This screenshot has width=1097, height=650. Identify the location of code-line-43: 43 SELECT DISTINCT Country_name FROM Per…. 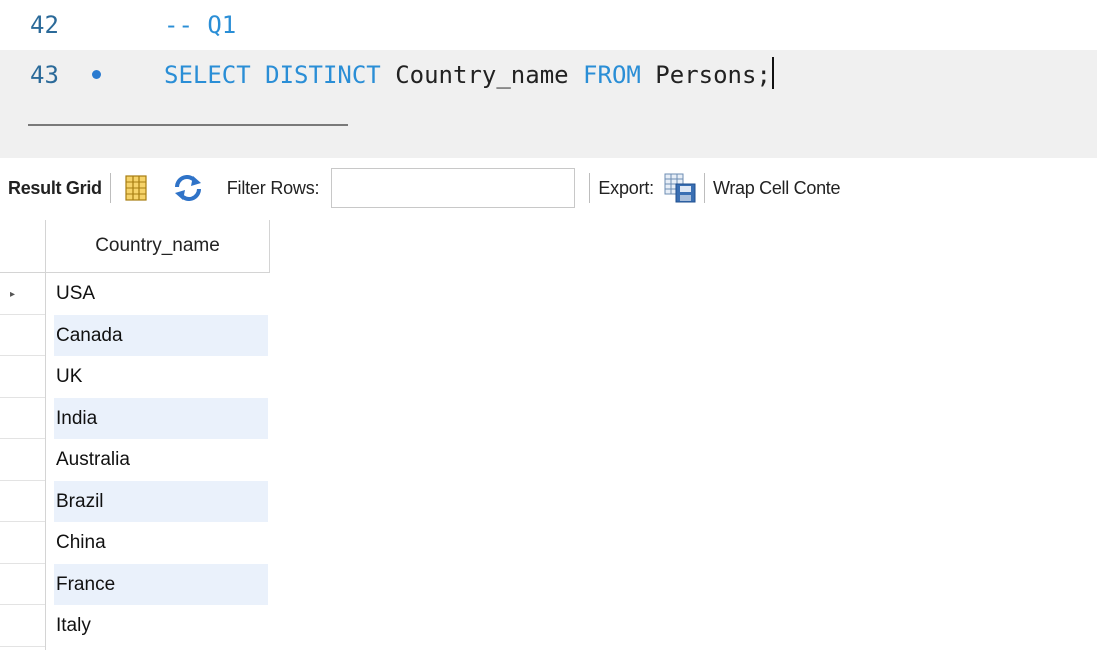
(548, 75).